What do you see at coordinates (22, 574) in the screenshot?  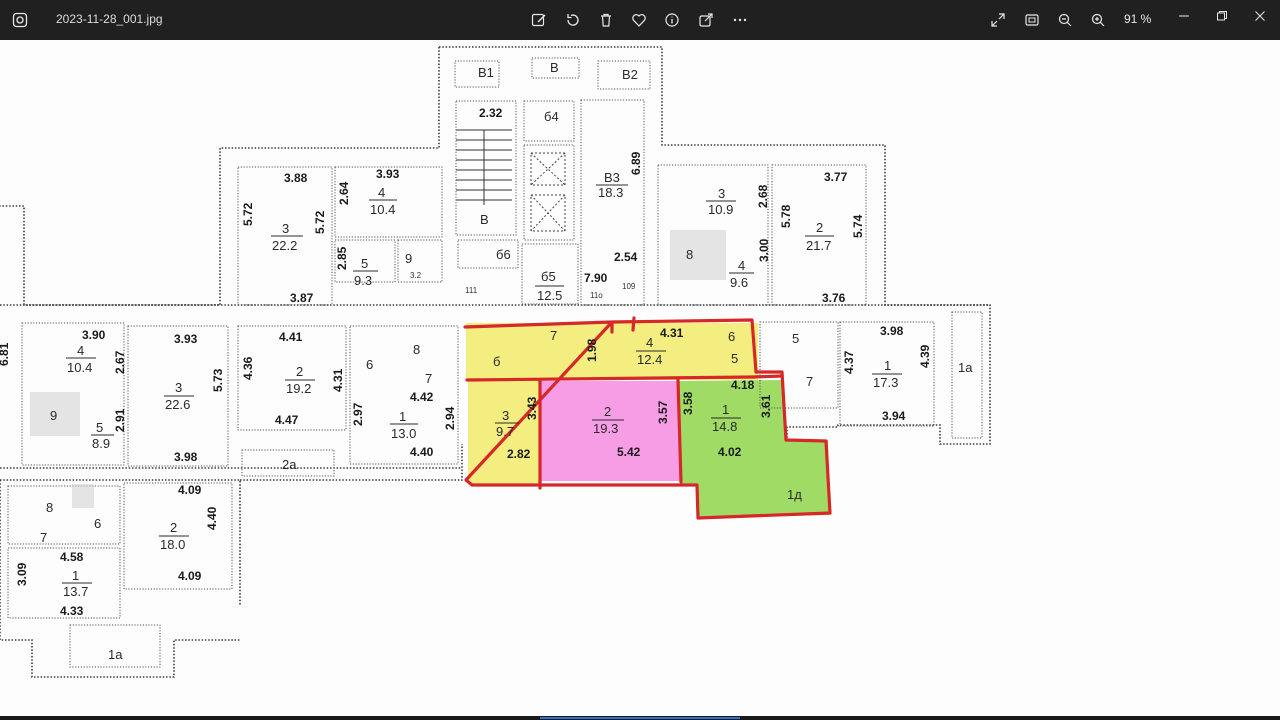 I see `dim-3-09: 3.09` at bounding box center [22, 574].